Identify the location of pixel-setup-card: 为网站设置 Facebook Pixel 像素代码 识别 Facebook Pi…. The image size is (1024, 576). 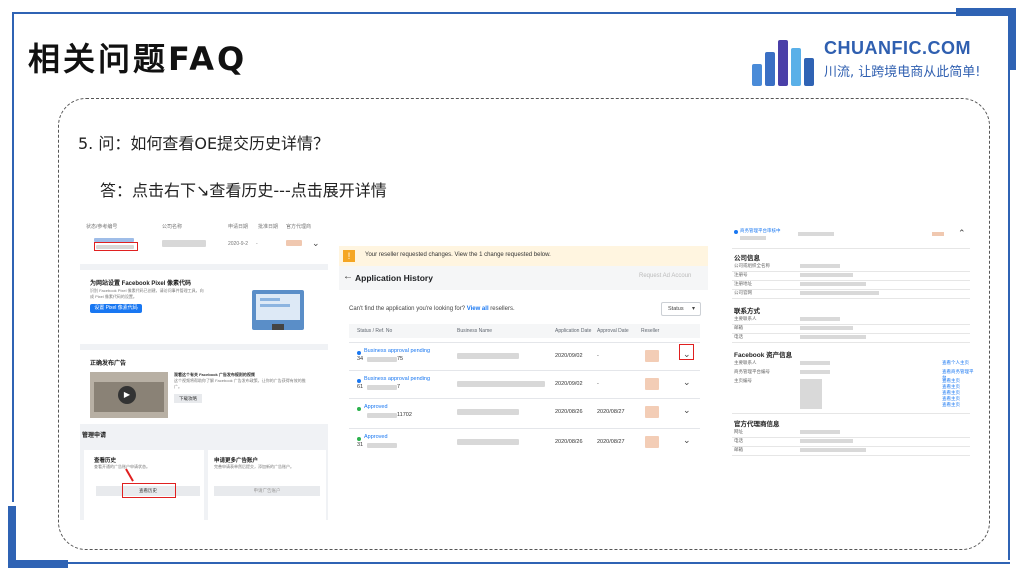
(204, 307).